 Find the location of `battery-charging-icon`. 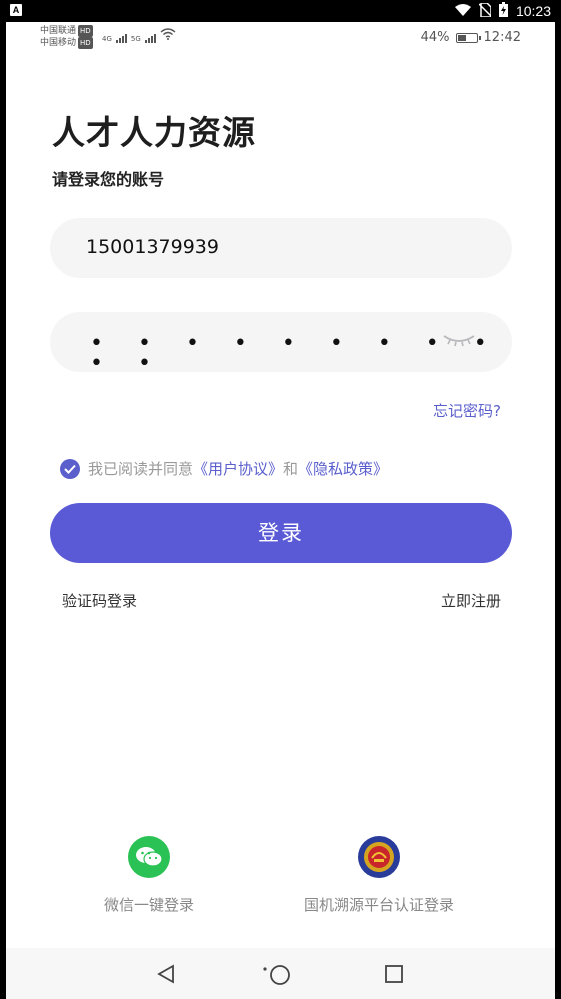

battery-charging-icon is located at coordinates (503, 11).